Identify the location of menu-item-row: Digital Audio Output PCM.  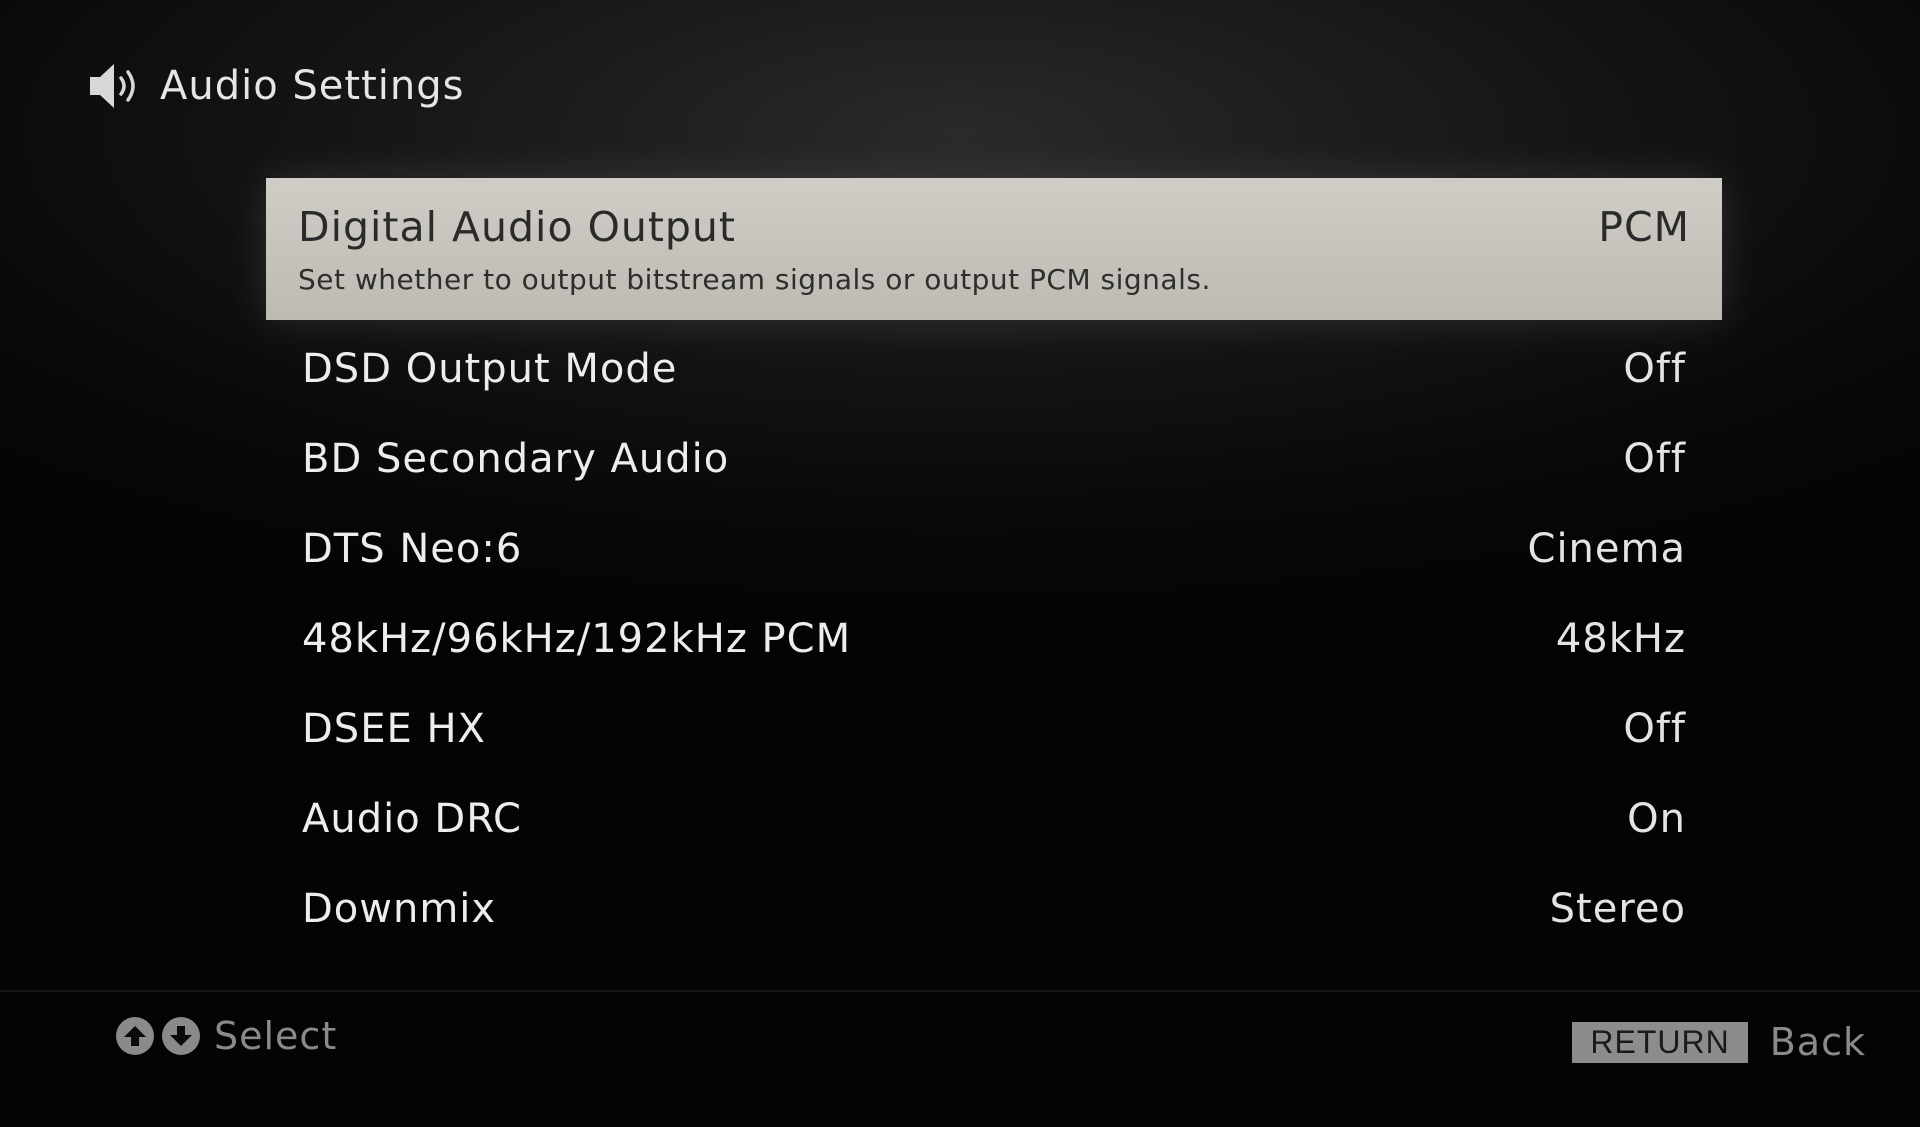
(994, 227).